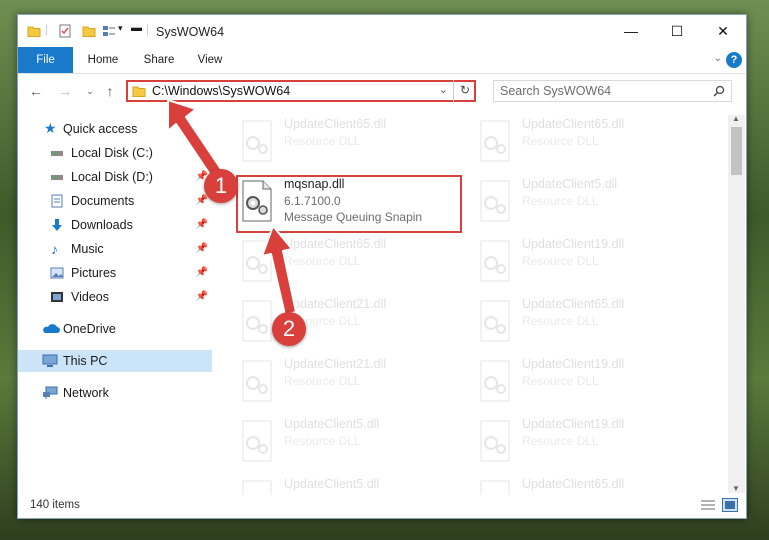 This screenshot has height=540, width=769. I want to click on step-badge-1: 1, so click(221, 186).